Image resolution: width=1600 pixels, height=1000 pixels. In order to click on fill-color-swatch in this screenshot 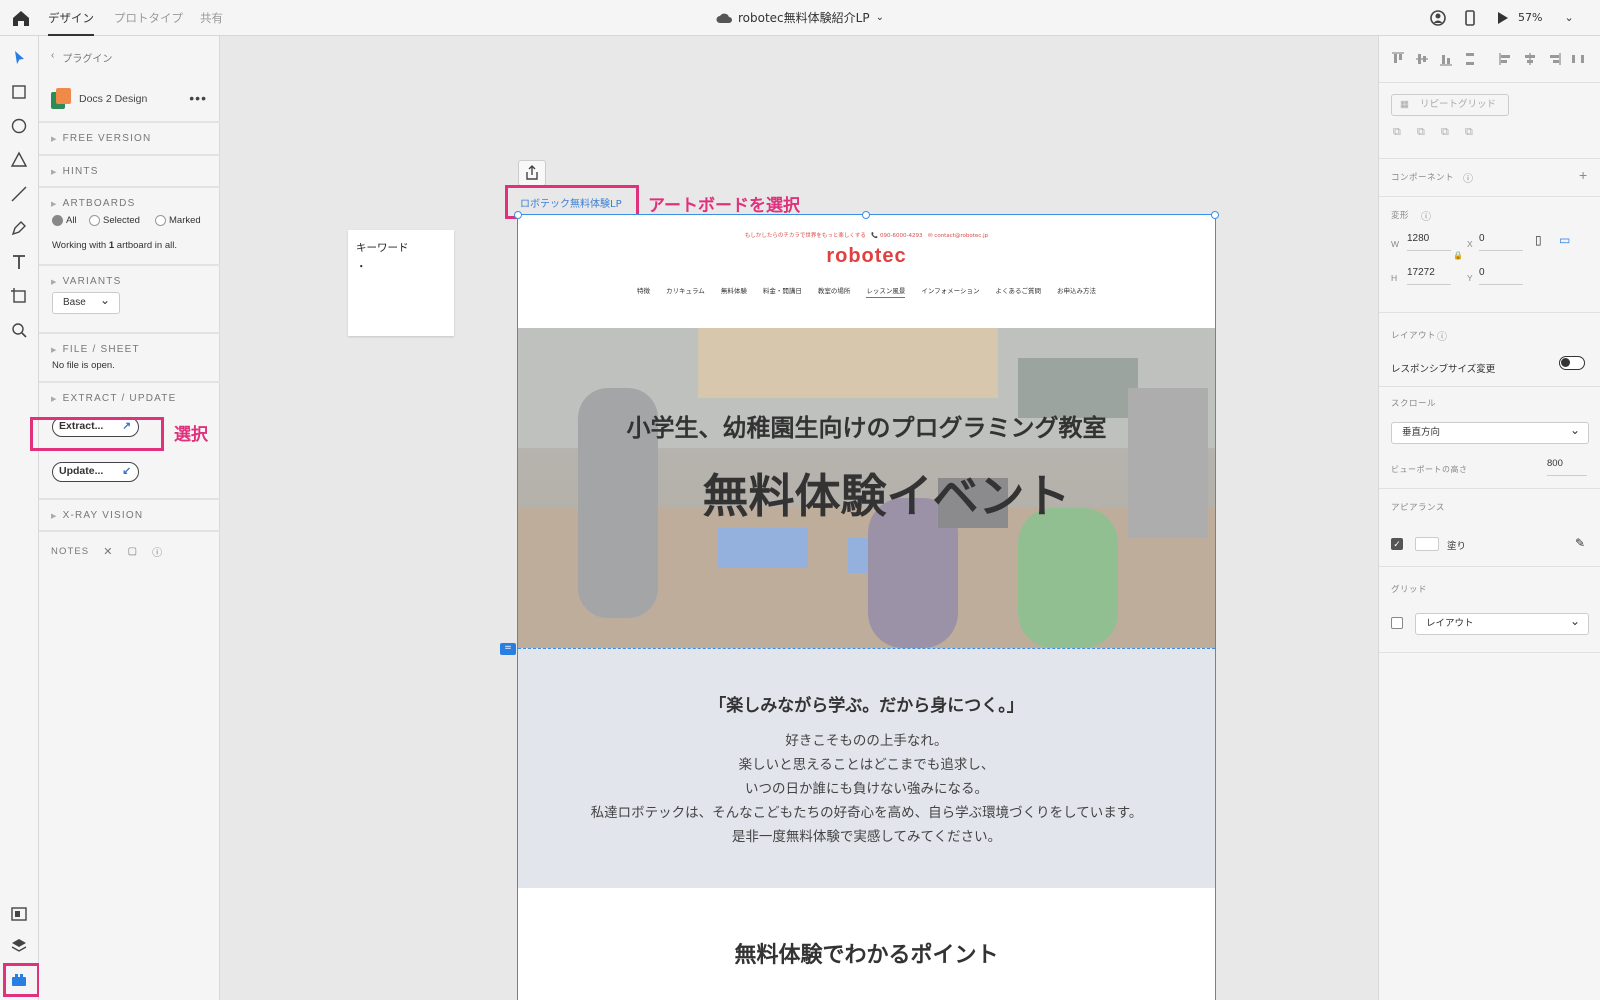, I will do `click(1427, 544)`.